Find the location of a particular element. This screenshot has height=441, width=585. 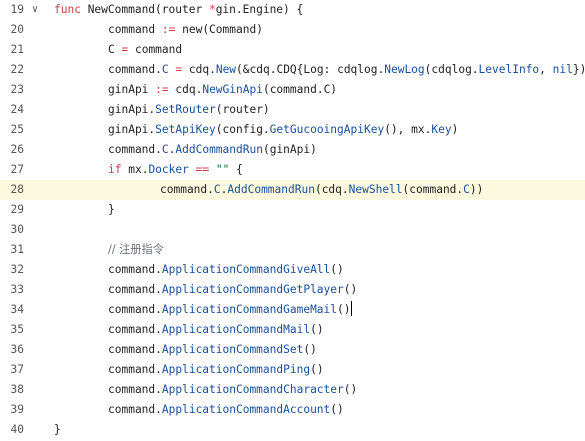

code-token: )) is located at coordinates (476, 189).